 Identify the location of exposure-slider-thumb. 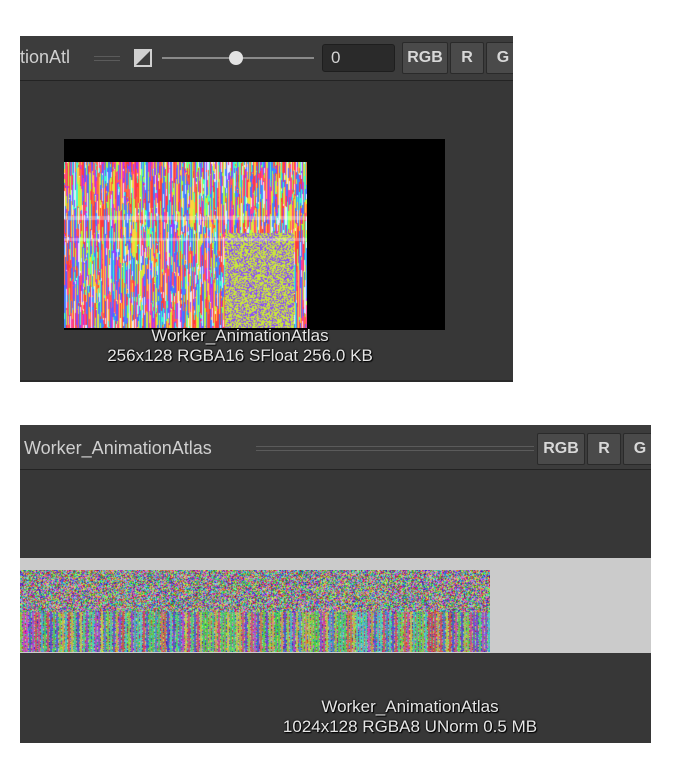
(236, 58).